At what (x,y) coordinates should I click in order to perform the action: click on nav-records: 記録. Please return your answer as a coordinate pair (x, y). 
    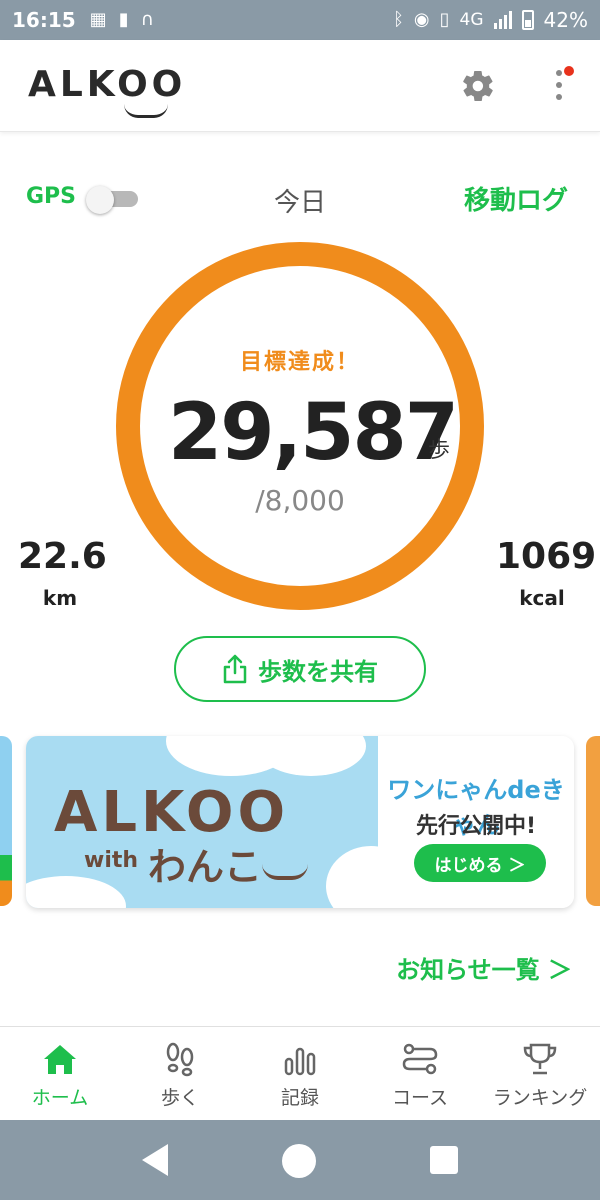
    Looking at the image, I should click on (300, 1073).